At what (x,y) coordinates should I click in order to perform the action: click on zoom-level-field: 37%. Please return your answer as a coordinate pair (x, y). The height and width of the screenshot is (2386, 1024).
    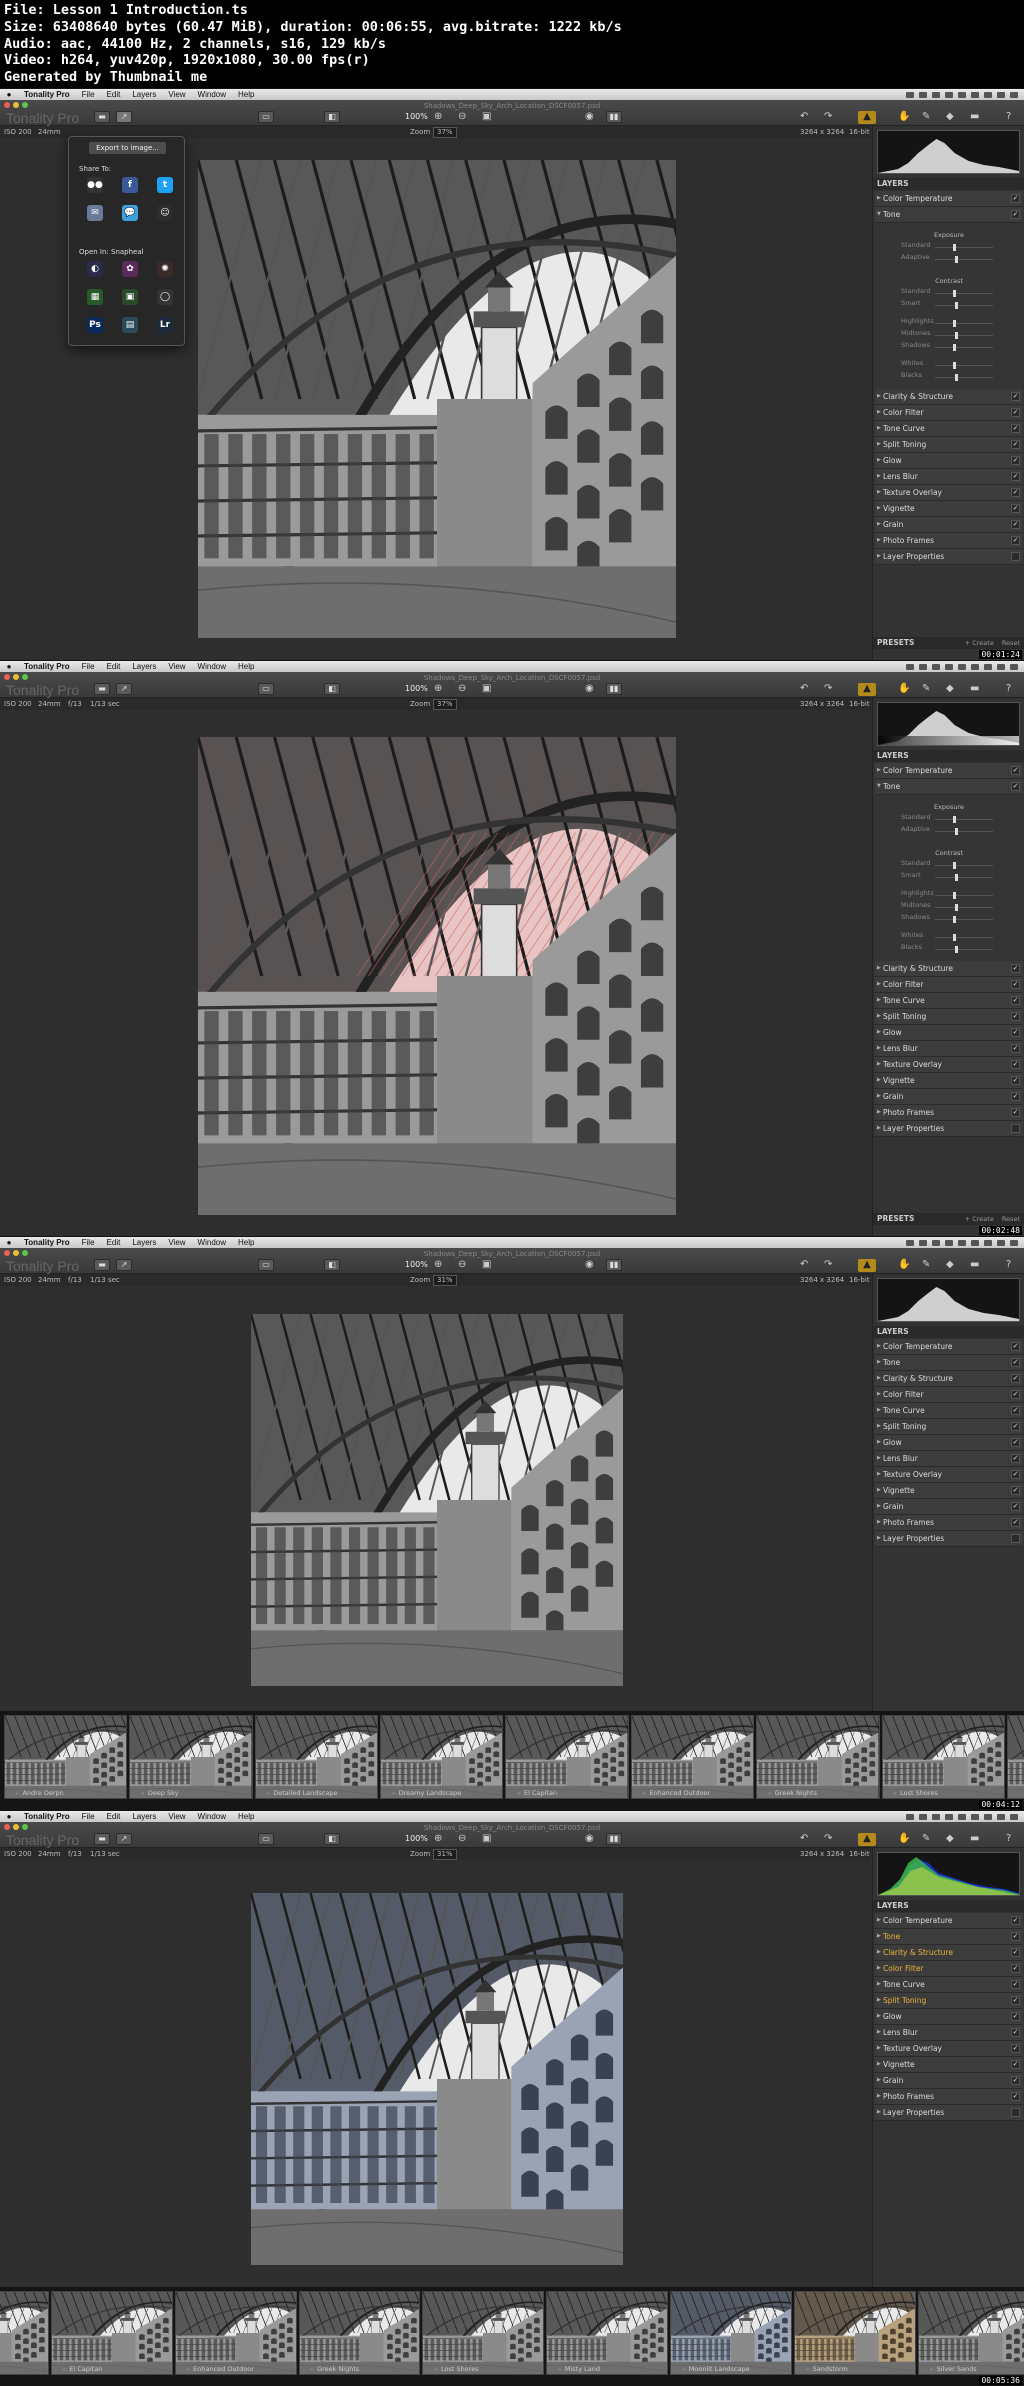
    Looking at the image, I should click on (445, 704).